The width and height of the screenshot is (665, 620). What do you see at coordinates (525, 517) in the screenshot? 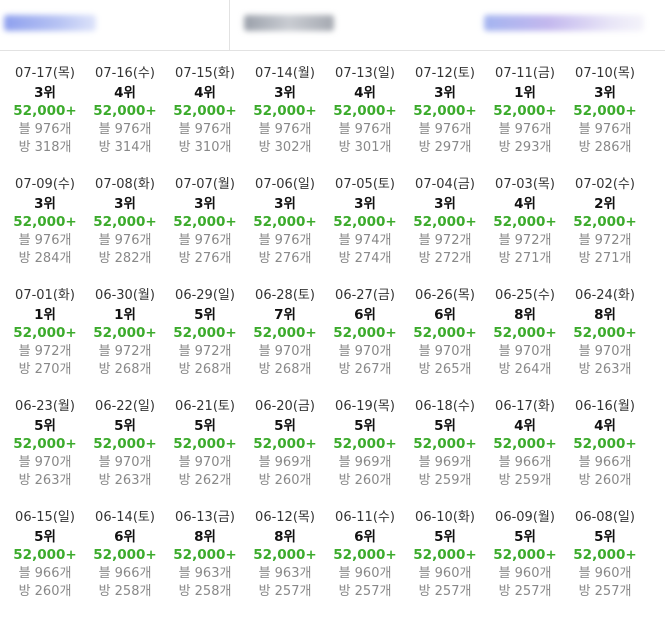
I see `day-date: 06-09(월)` at bounding box center [525, 517].